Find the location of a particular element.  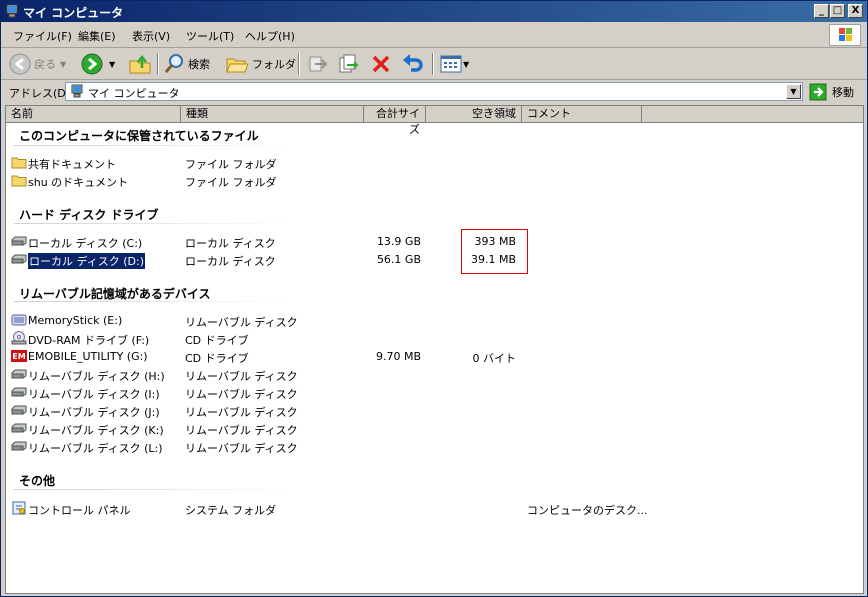

item-name: ローカル ディスク (D:) is located at coordinates (86, 261).